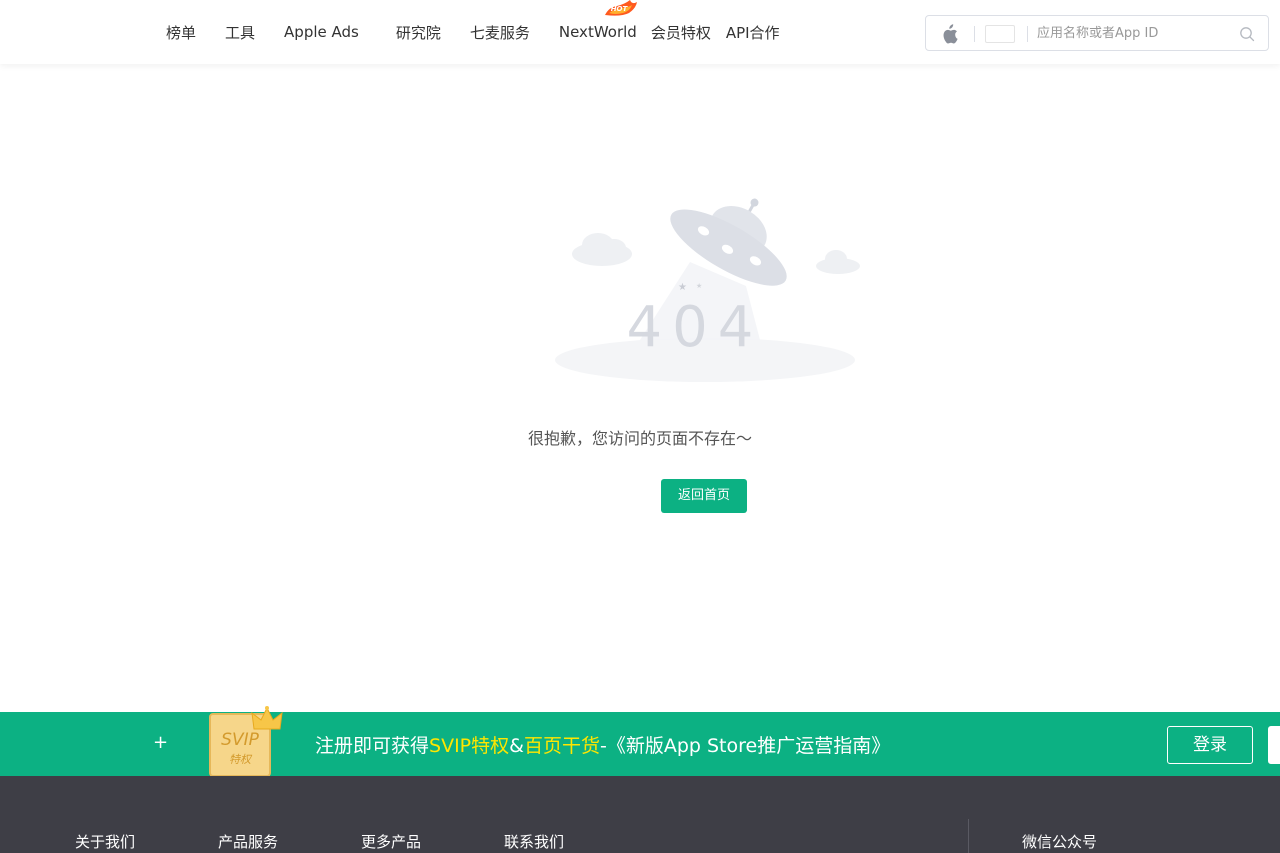  I want to click on promo-amp: &, so click(516, 746).